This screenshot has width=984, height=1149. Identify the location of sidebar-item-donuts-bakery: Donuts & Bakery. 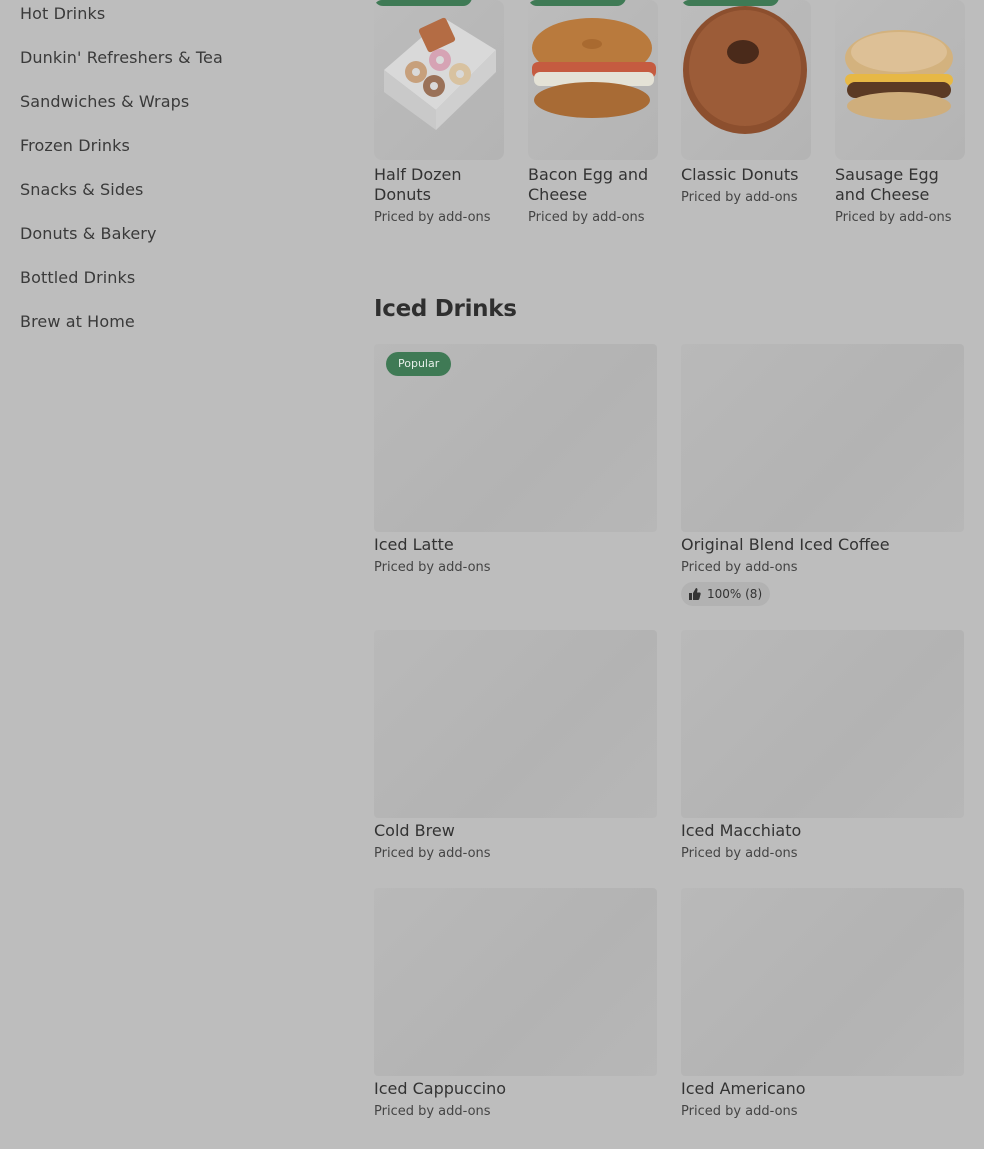
(88, 233).